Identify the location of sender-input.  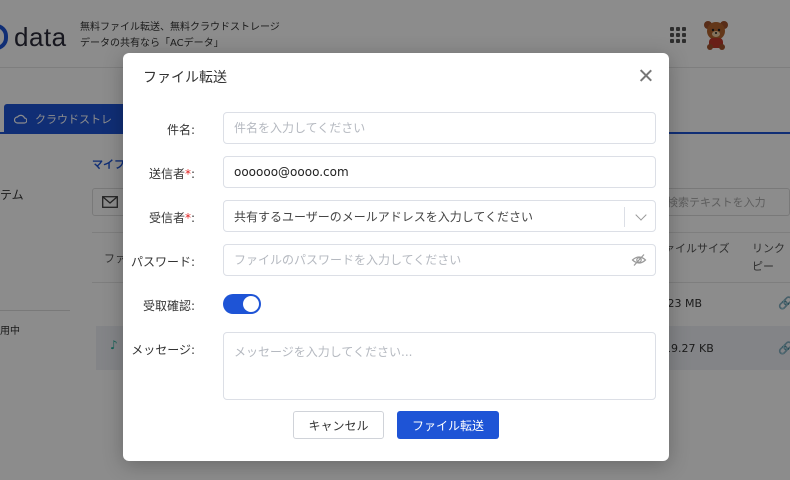
(439, 172).